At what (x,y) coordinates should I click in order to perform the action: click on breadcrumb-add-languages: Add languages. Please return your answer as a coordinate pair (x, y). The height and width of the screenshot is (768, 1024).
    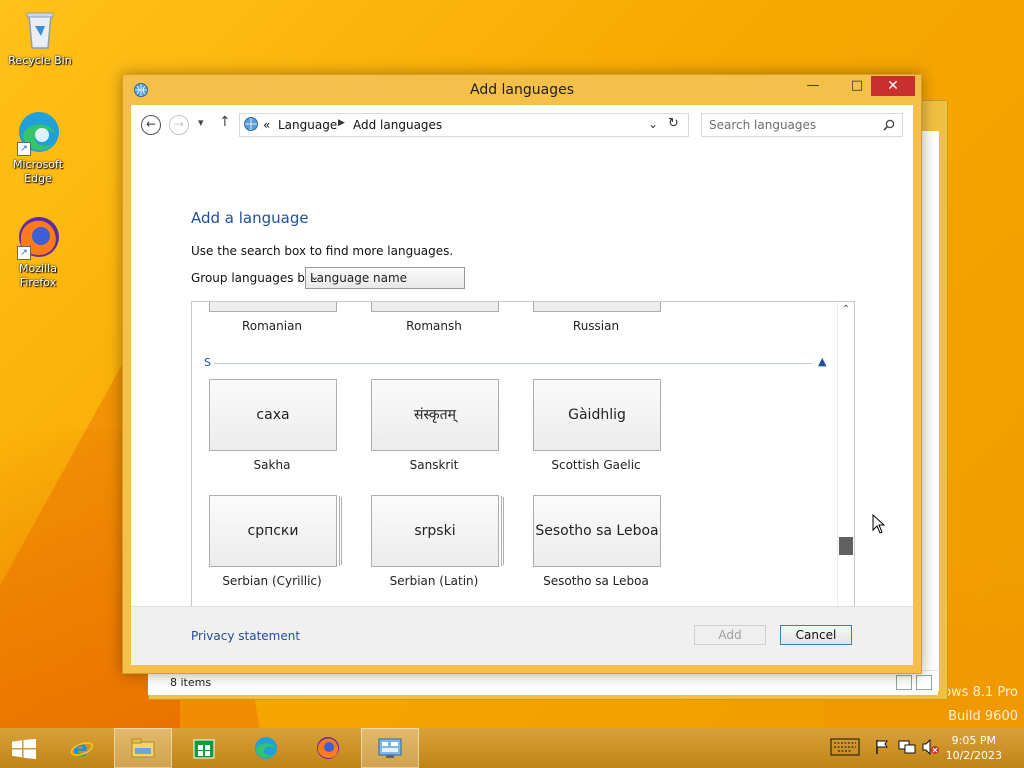
    Looking at the image, I should click on (397, 125).